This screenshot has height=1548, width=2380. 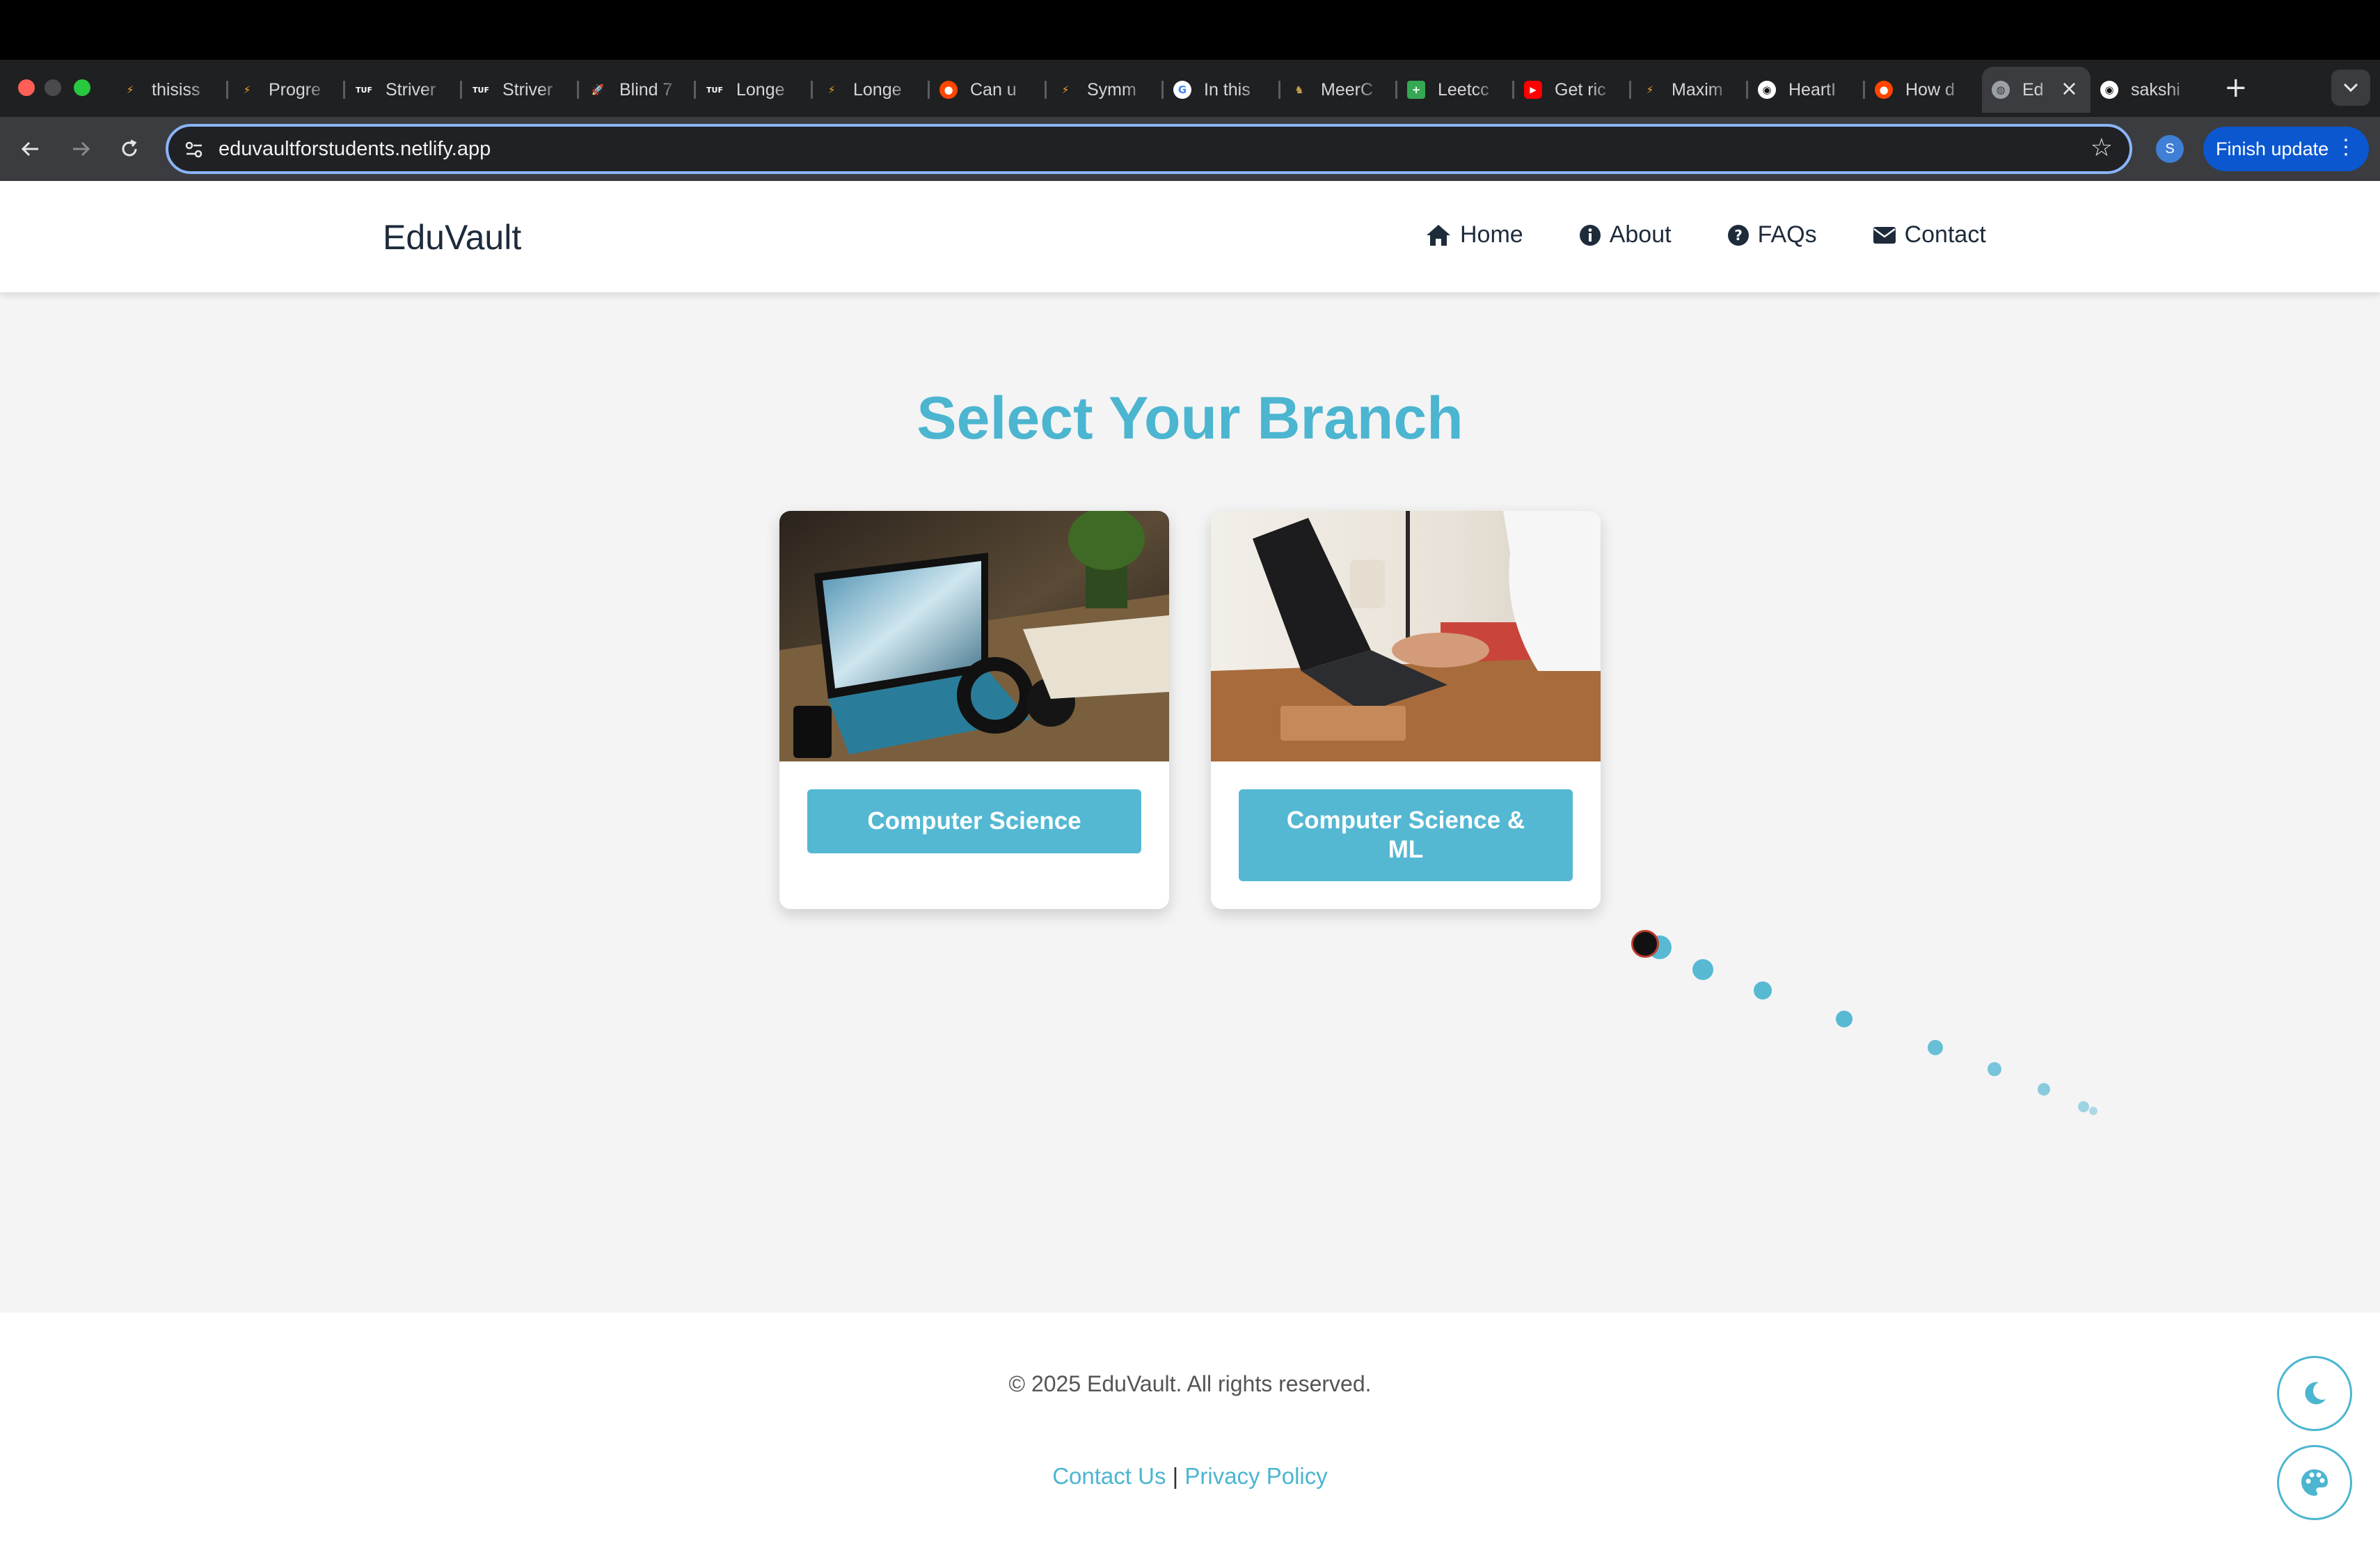 What do you see at coordinates (1772, 234) in the screenshot?
I see `nav-link-faqs: ? FAQs` at bounding box center [1772, 234].